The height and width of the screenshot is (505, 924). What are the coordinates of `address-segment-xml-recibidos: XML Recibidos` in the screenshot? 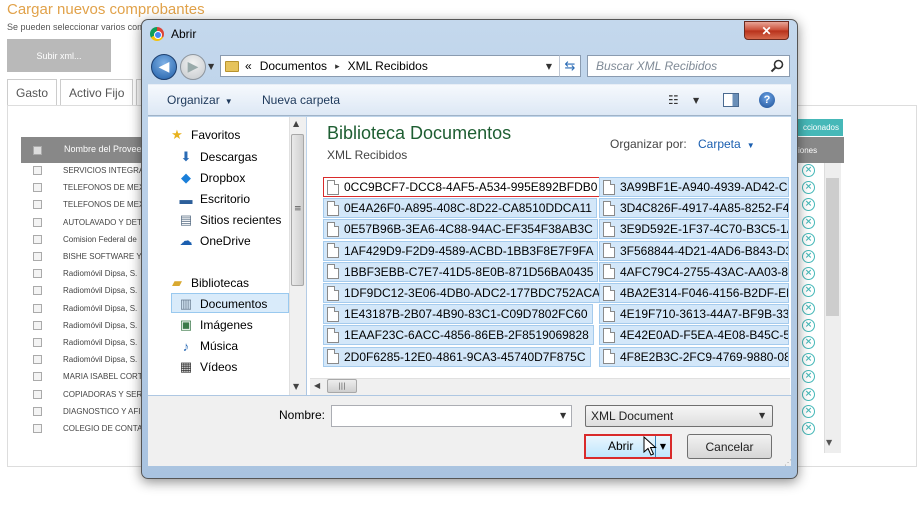 It's located at (388, 66).